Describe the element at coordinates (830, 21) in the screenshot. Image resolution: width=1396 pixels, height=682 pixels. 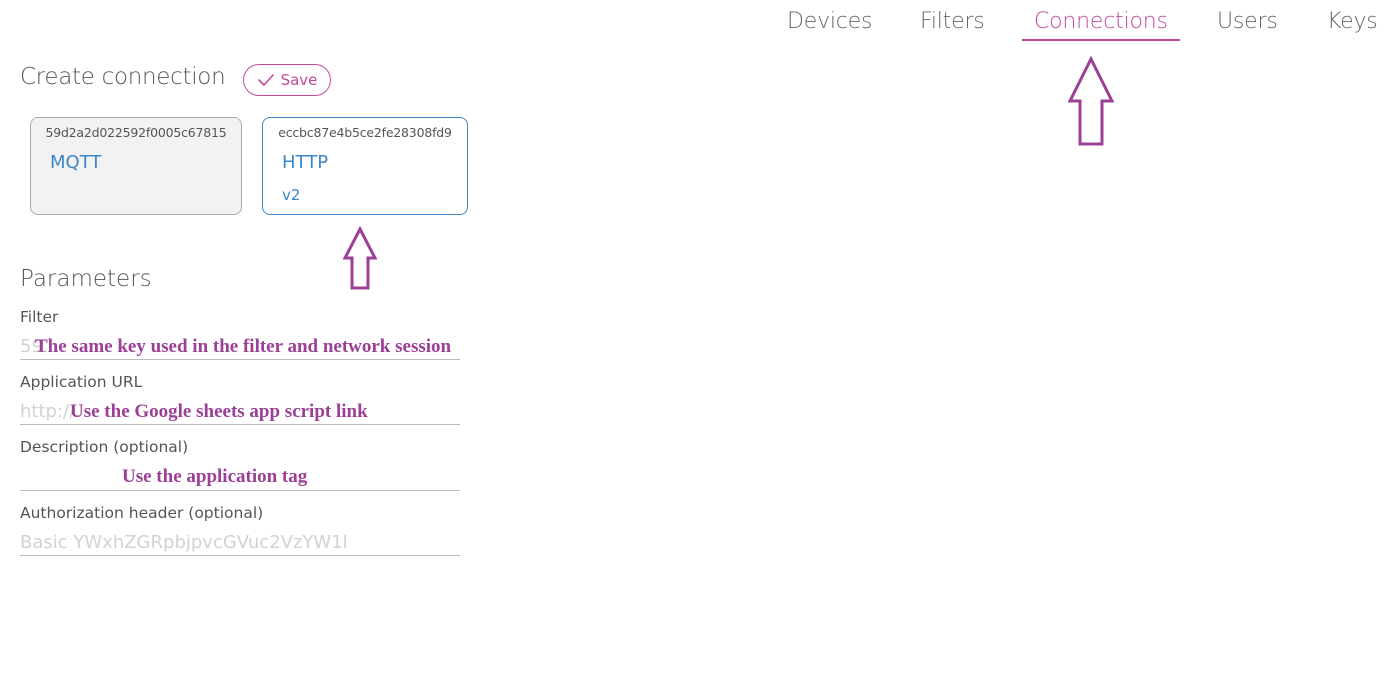
I see `nav-item-devices: Devices` at that location.